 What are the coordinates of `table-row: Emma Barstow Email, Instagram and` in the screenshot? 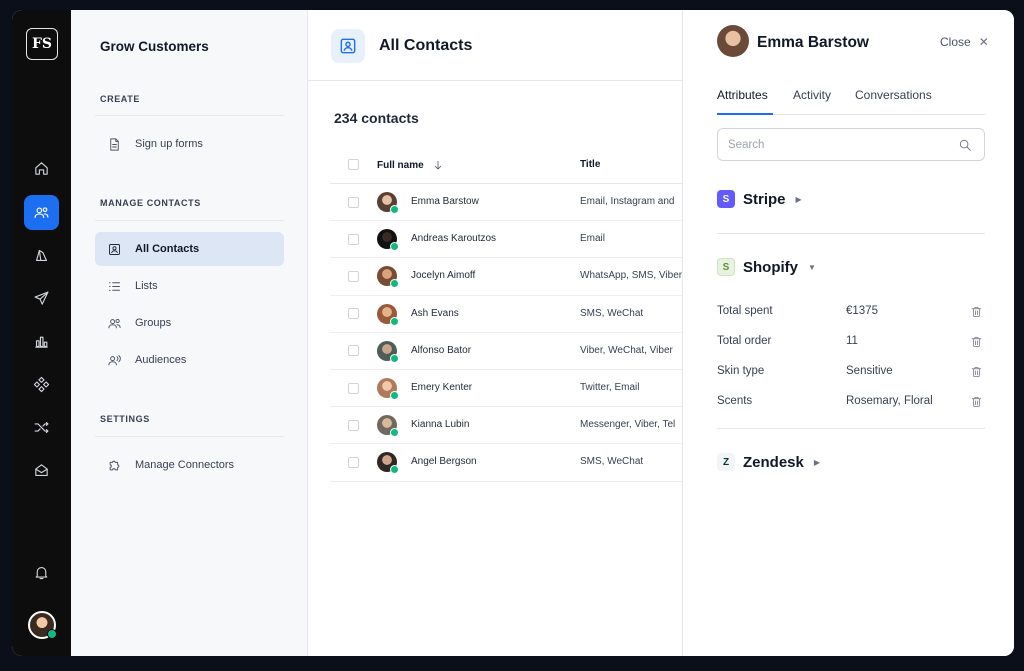 It's located at (510, 203).